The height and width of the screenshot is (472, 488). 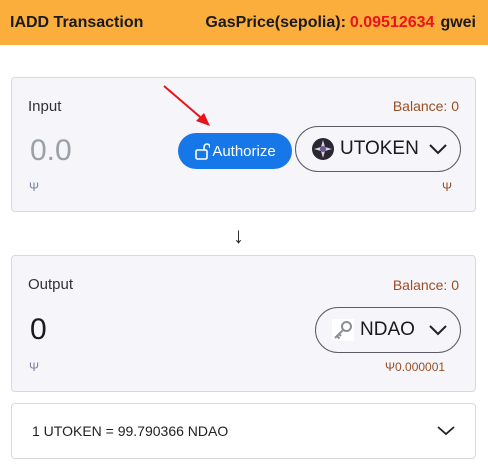 I want to click on output-left-symbol: Ψ, so click(x=34, y=367).